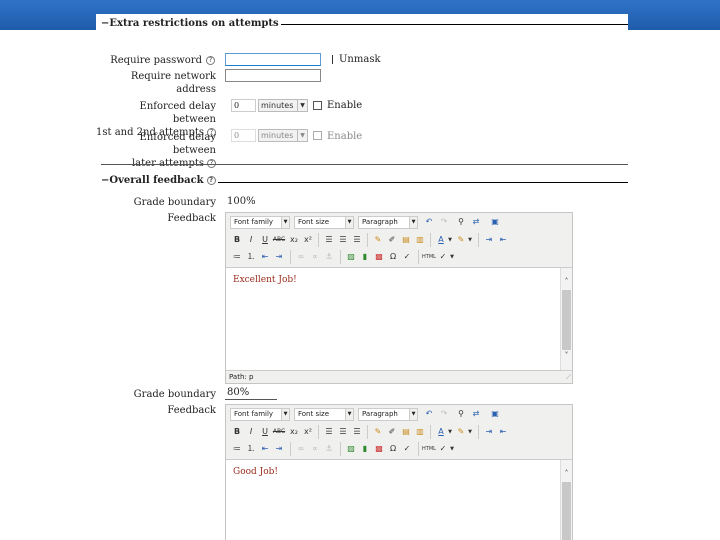 The height and width of the screenshot is (540, 720). Describe the element at coordinates (399, 319) in the screenshot. I see `editor-content-area: Excellent Job! ˄ ˅` at that location.